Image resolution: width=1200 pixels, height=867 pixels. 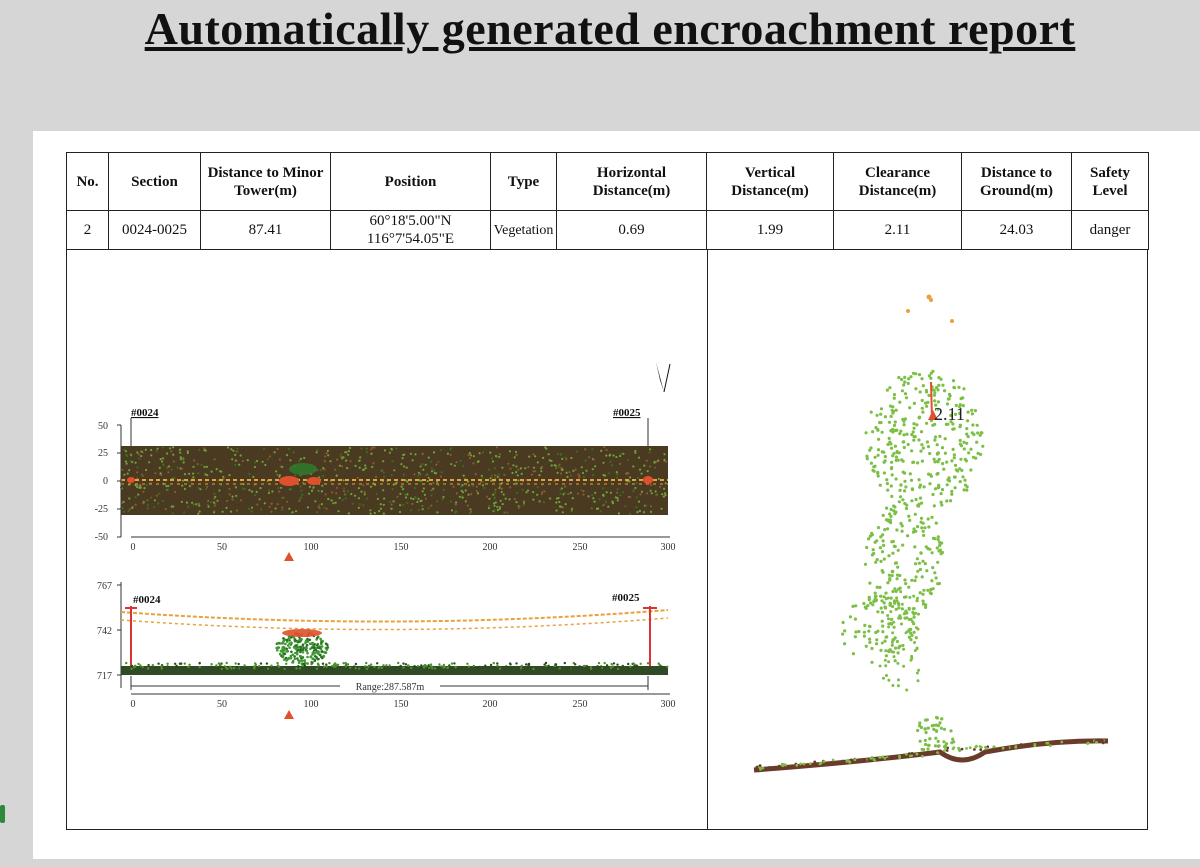 What do you see at coordinates (490, 547) in the screenshot?
I see `plan-x-tick: 200` at bounding box center [490, 547].